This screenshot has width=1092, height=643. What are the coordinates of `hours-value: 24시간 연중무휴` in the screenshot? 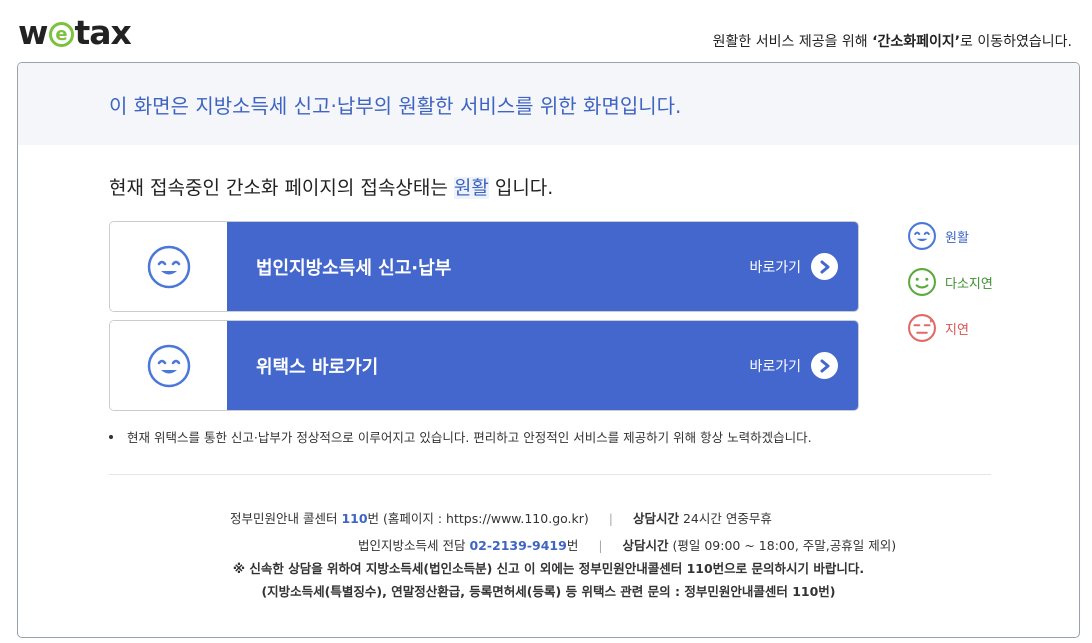 It's located at (725, 518).